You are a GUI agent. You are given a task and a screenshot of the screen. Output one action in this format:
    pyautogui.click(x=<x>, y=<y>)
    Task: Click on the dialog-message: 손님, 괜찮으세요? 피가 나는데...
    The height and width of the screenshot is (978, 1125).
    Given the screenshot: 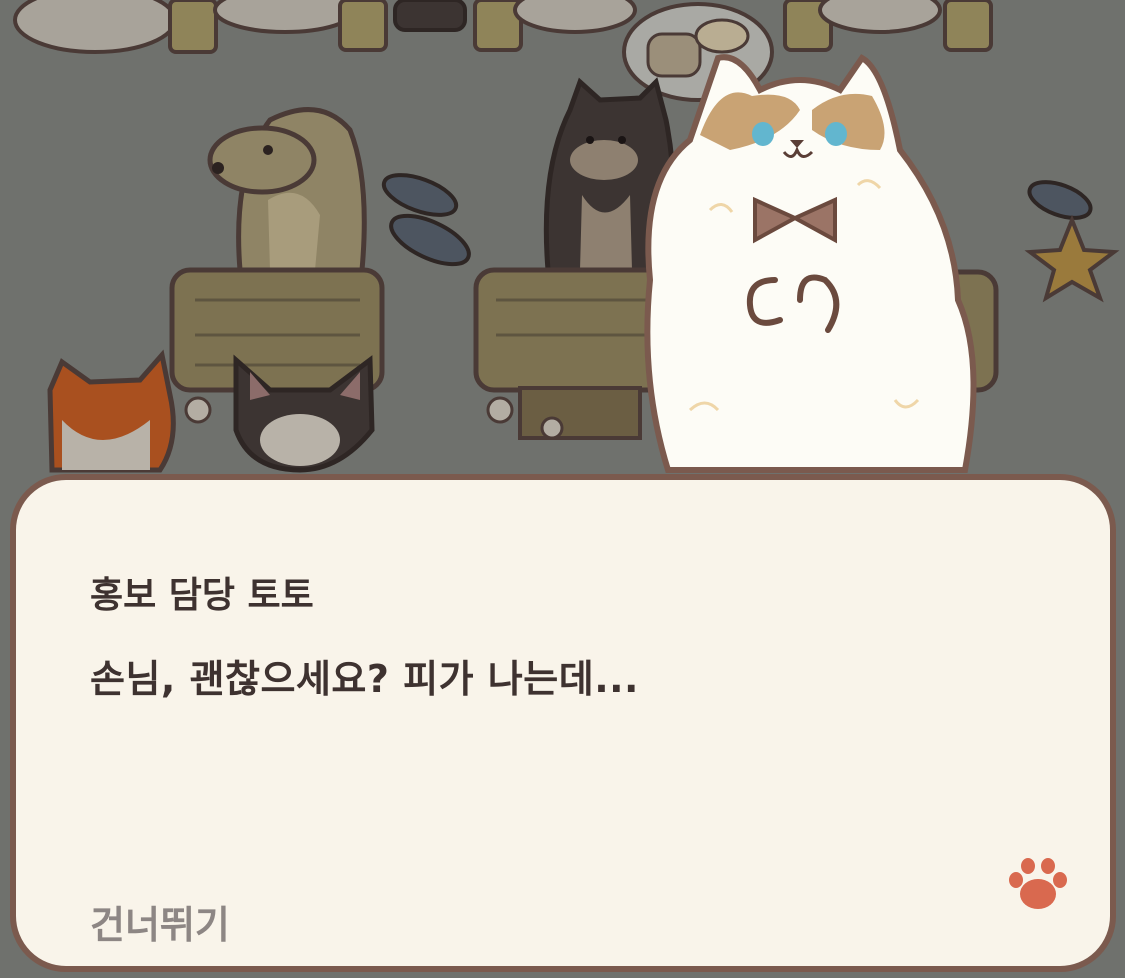 What is the action you would take?
    pyautogui.click(x=364, y=679)
    